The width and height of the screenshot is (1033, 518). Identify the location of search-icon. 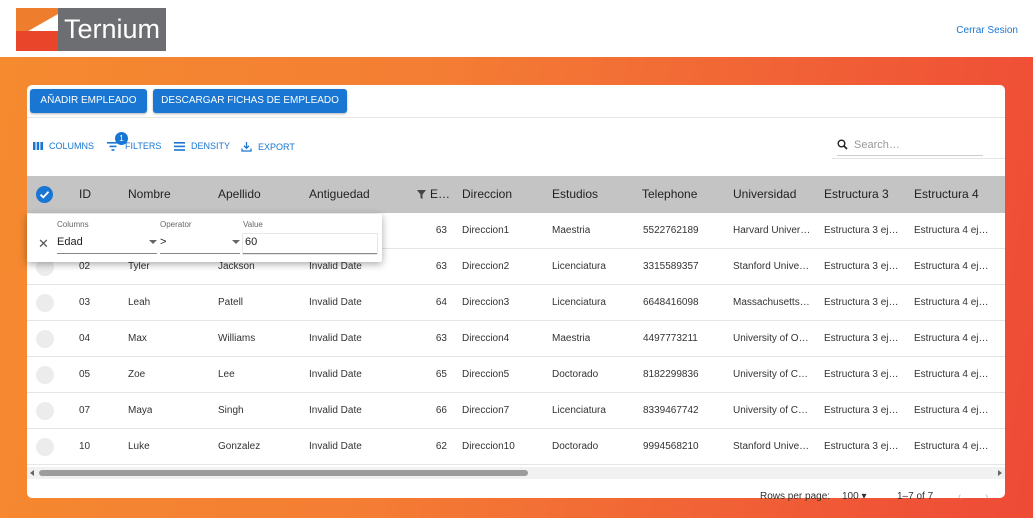
(842, 144).